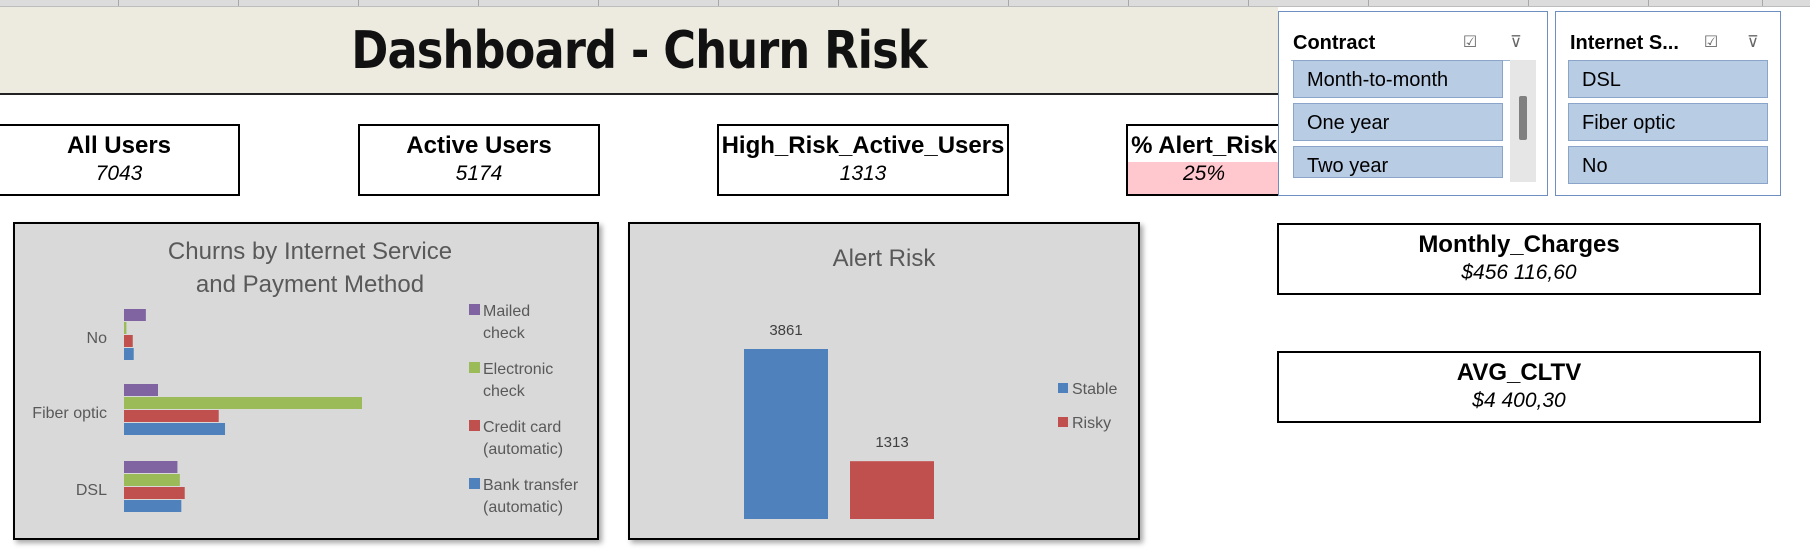 The image size is (1810, 556). I want to click on slicer-item: No, so click(1668, 165).